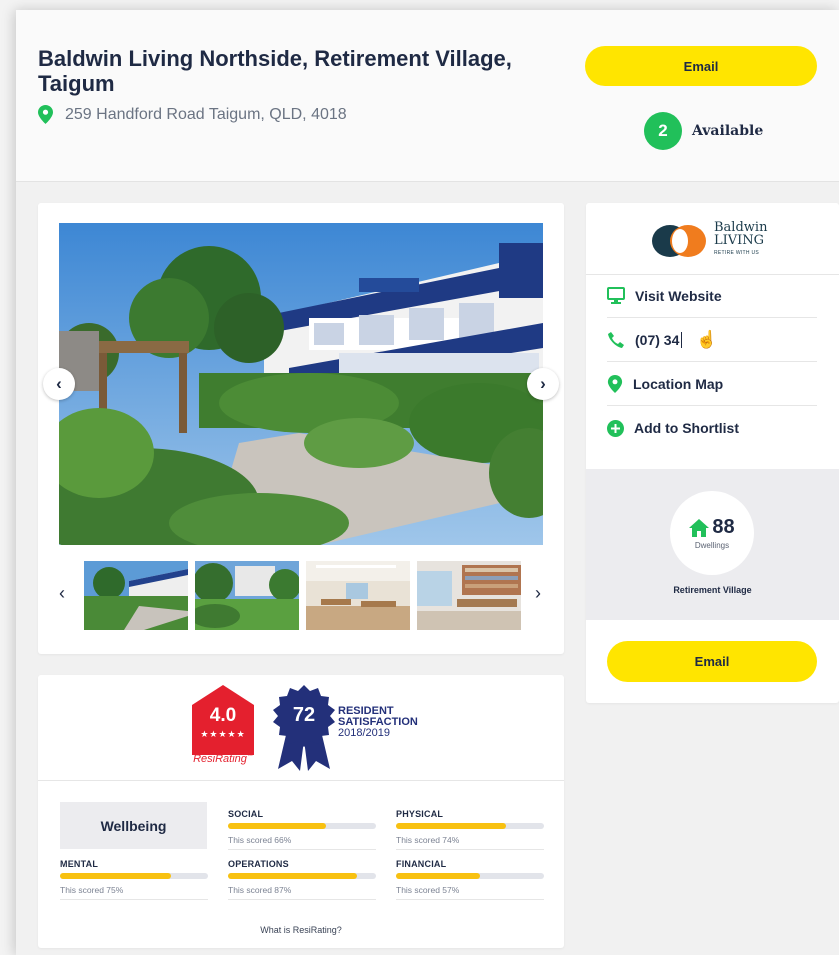 The width and height of the screenshot is (839, 955). I want to click on metric-financial: FINANCIAL This scored 57%, so click(470, 879).